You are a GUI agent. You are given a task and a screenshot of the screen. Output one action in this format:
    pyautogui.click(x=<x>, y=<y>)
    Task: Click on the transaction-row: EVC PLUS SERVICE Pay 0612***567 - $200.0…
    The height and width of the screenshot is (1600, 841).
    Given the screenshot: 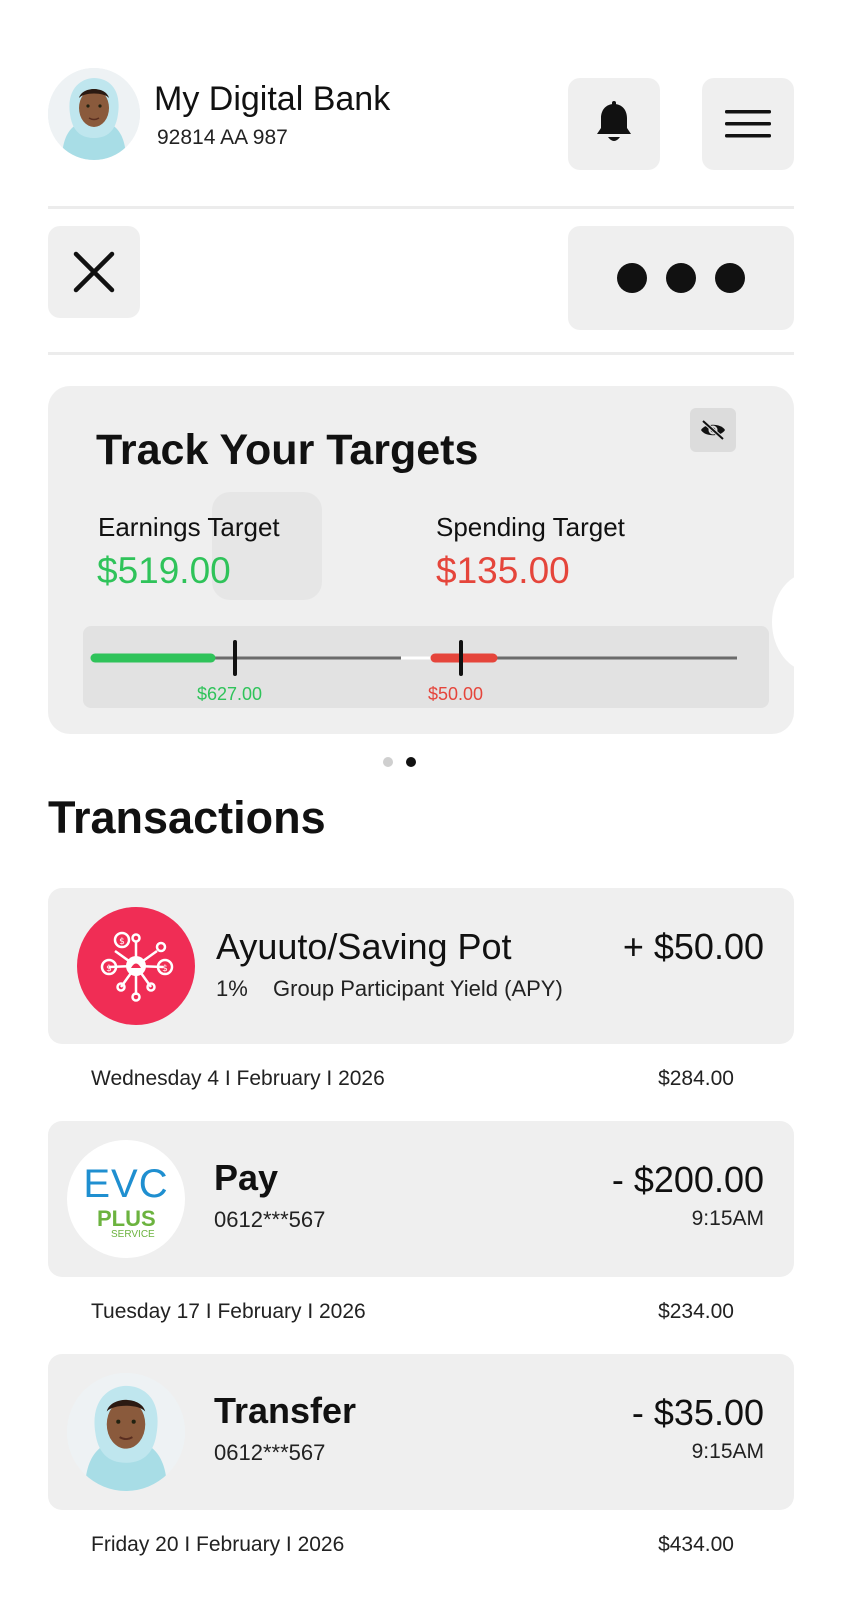 What is the action you would take?
    pyautogui.click(x=421, y=1199)
    